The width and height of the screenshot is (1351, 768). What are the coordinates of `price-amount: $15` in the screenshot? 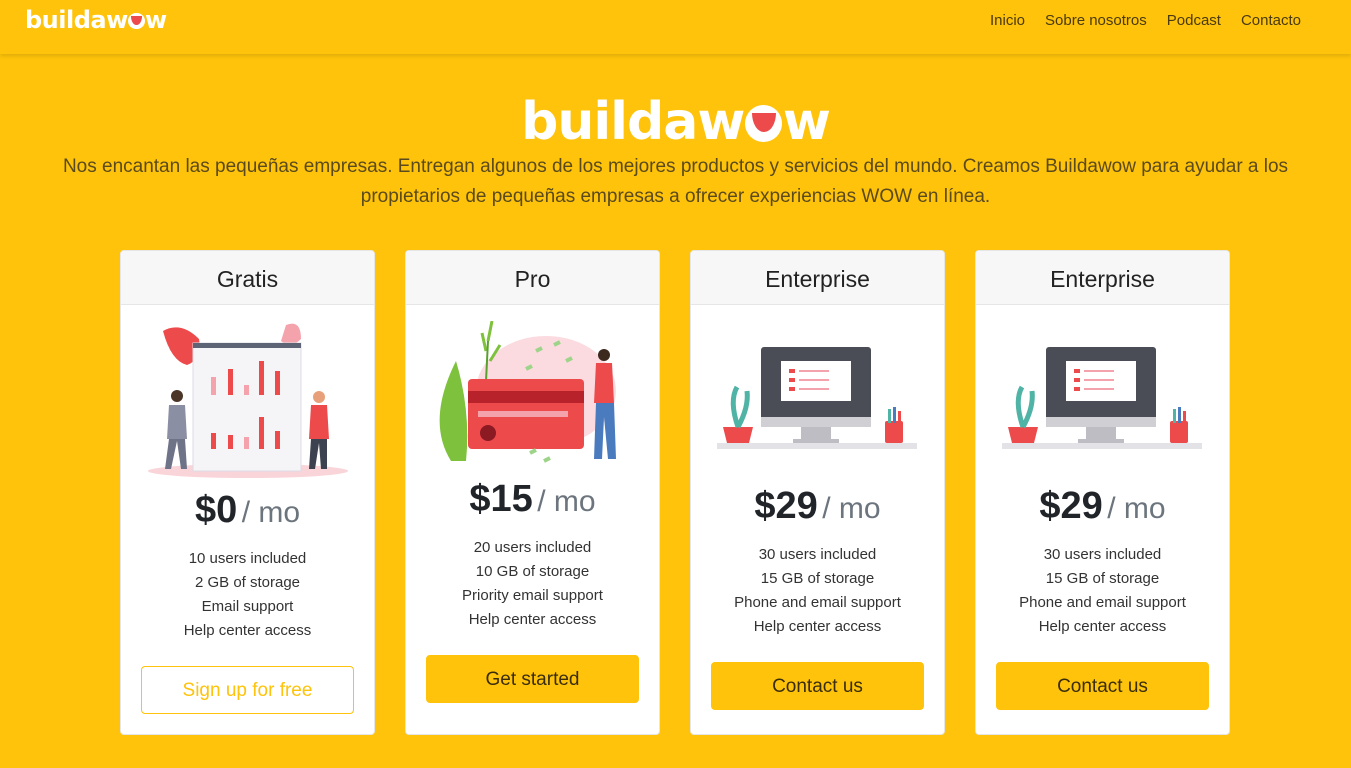 It's located at (501, 499).